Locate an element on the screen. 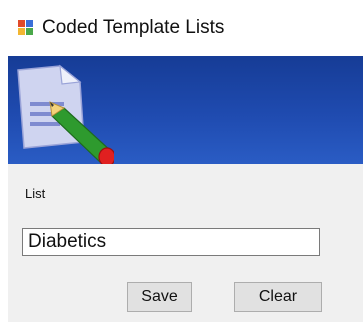 The image size is (363, 322). save-button: Save is located at coordinates (159, 297).